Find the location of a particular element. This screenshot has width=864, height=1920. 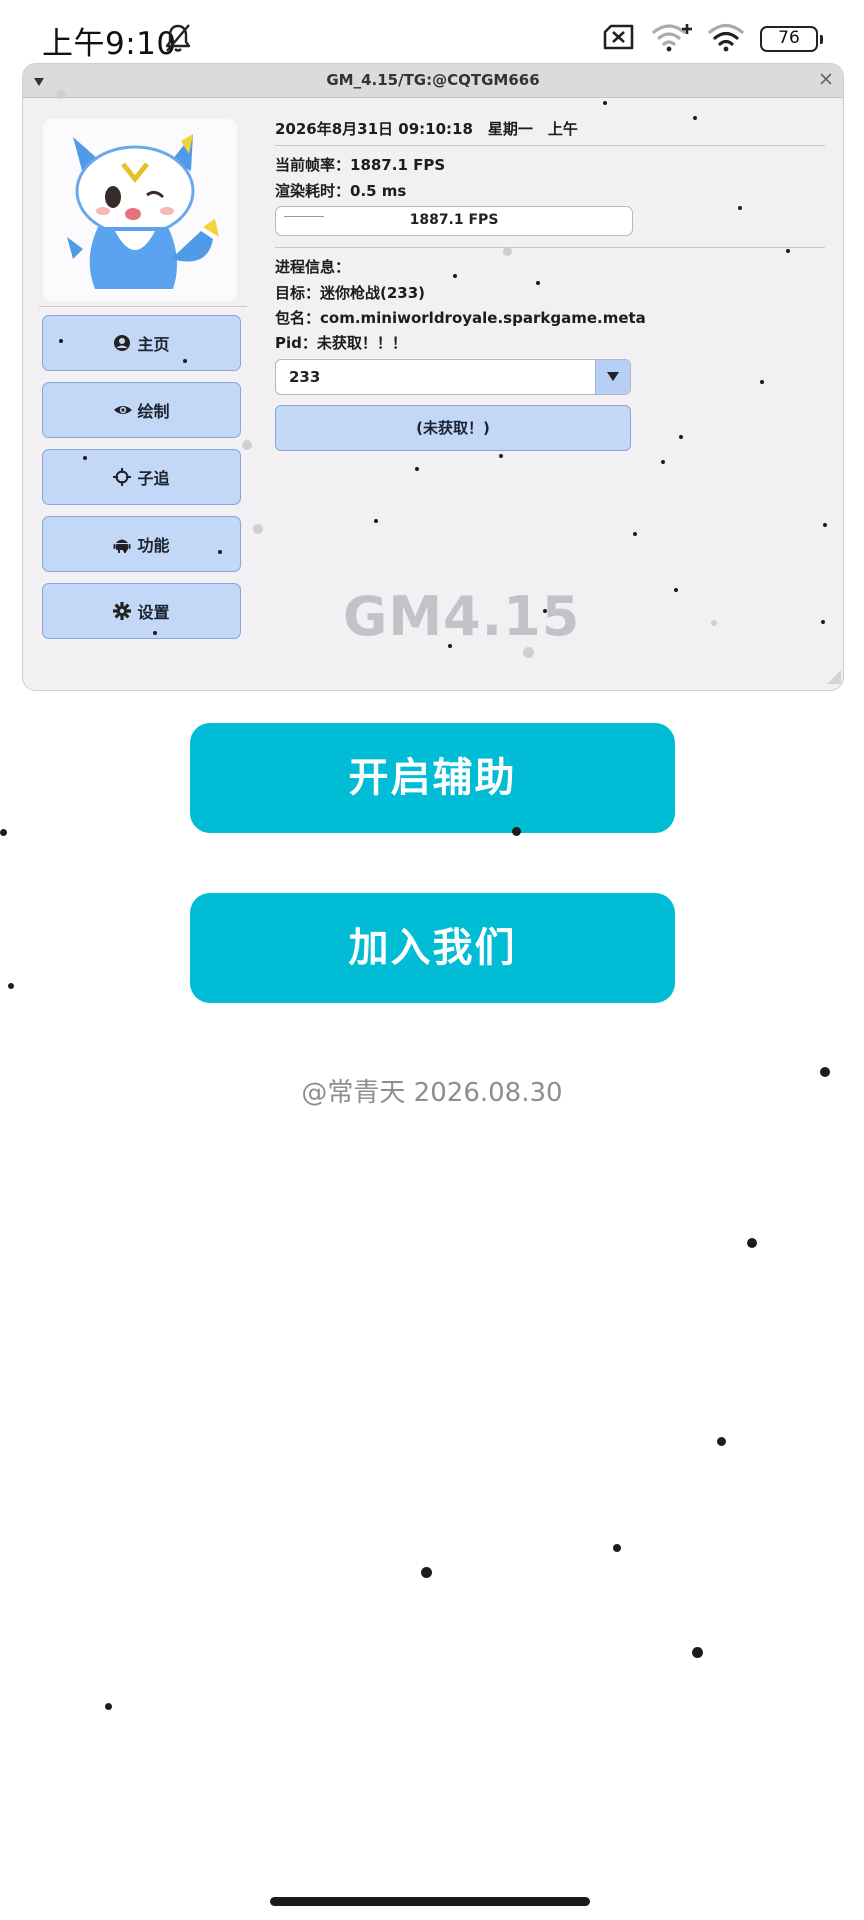

process-header: 进程信息： is located at coordinates (313, 267).